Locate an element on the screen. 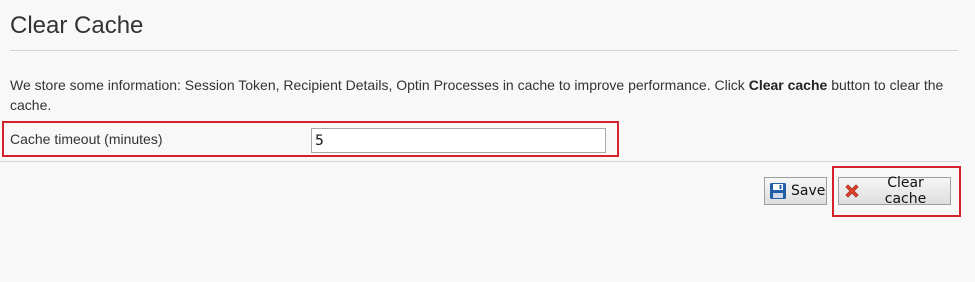 The height and width of the screenshot is (282, 975). page-title: Clear Cache is located at coordinates (77, 25).